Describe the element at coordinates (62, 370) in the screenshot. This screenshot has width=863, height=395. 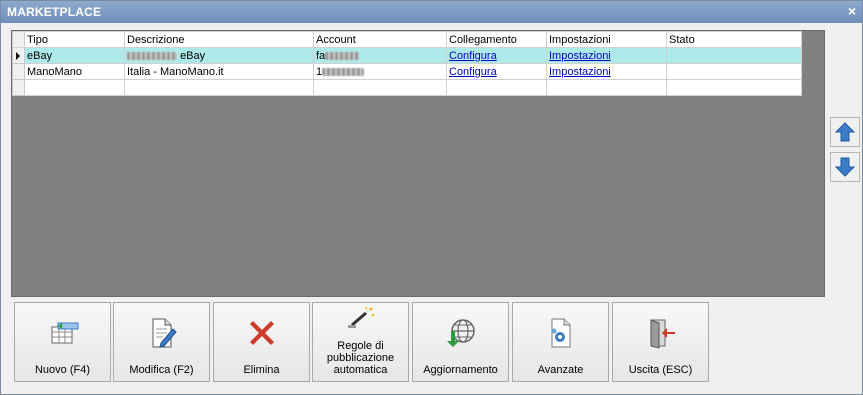
I see `nuovo-label: Nuovo (F4)` at that location.